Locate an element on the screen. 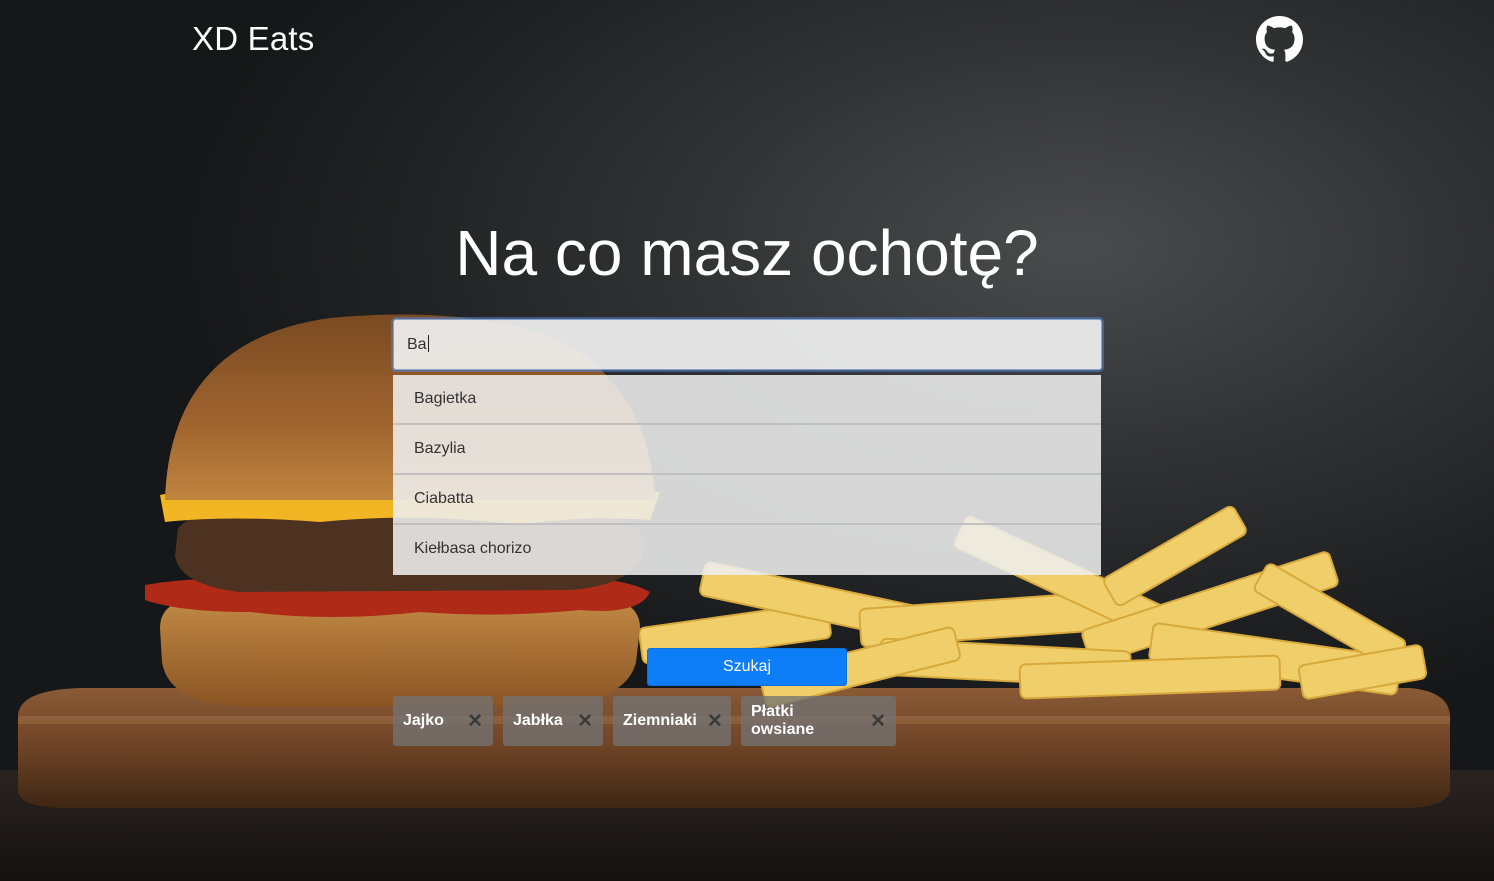  ingredient-chip: Ziemniaki ✕ is located at coordinates (672, 721).